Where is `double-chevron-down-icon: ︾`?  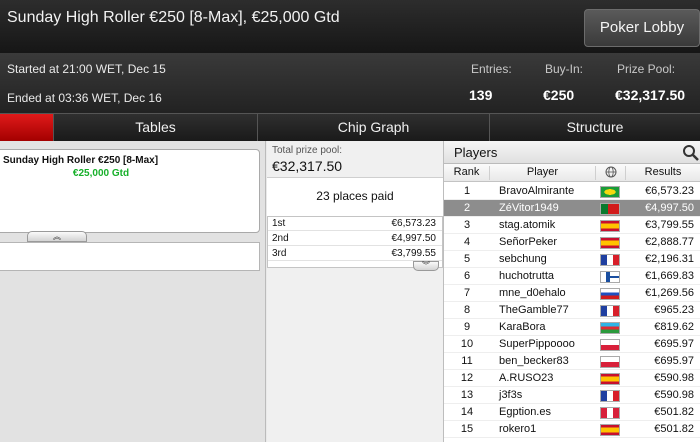 double-chevron-down-icon: ︾ is located at coordinates (426, 265).